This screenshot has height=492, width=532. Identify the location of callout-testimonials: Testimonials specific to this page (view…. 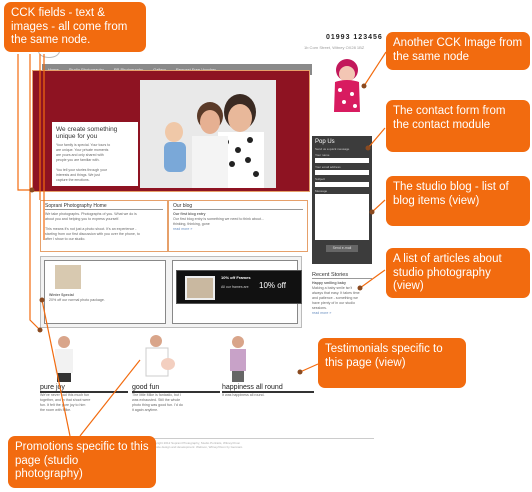
(392, 363).